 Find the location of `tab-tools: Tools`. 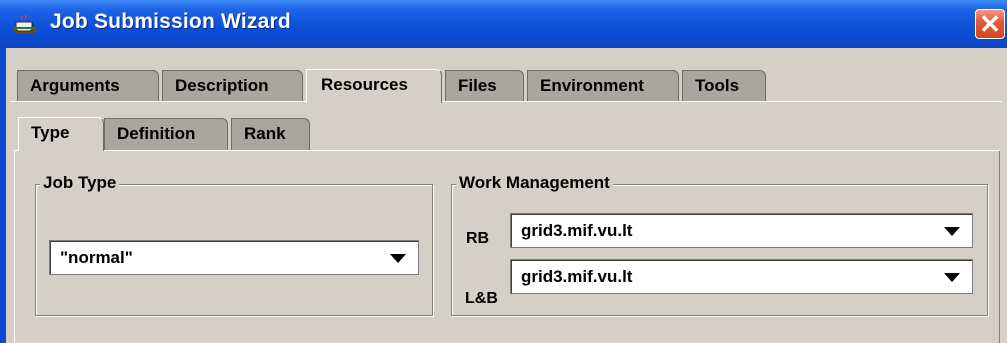

tab-tools: Tools is located at coordinates (724, 86).